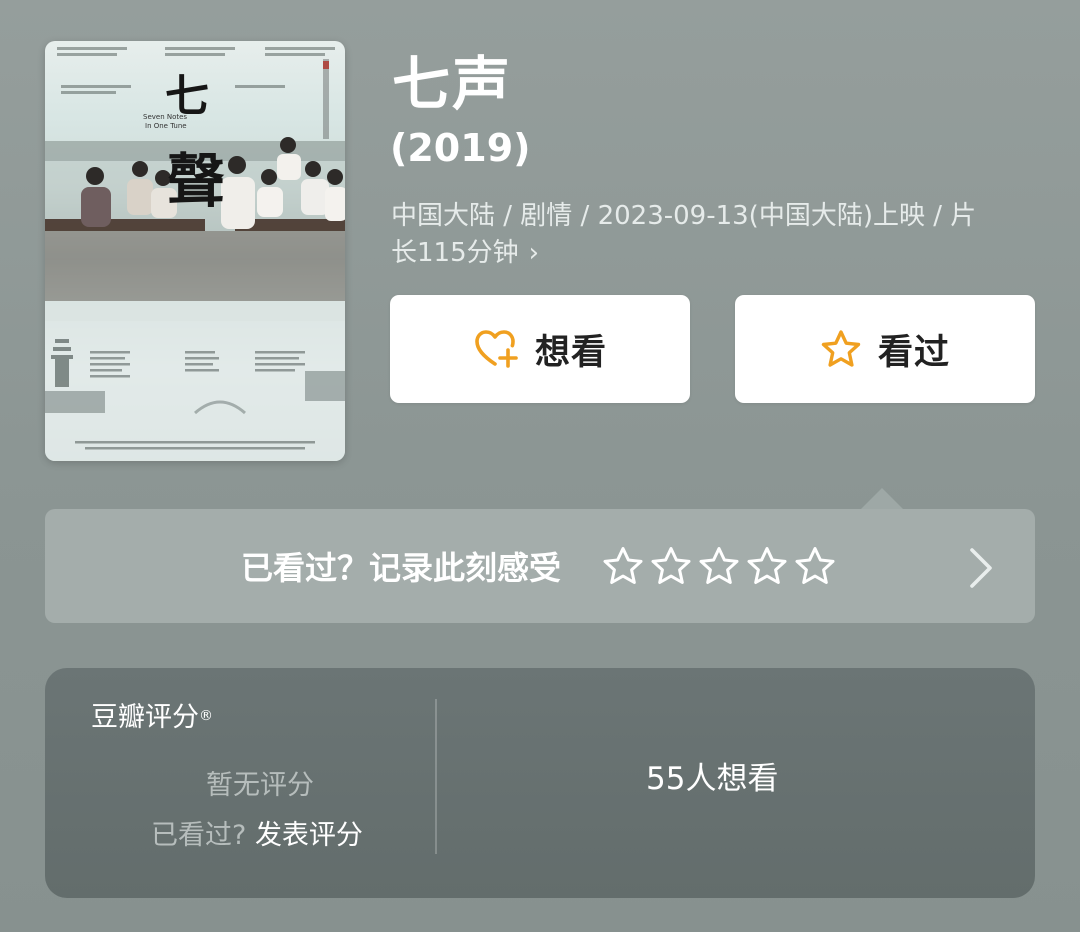 The height and width of the screenshot is (932, 1080). Describe the element at coordinates (455, 253) in the screenshot. I see `meta-line-2: 长115分钟` at that location.